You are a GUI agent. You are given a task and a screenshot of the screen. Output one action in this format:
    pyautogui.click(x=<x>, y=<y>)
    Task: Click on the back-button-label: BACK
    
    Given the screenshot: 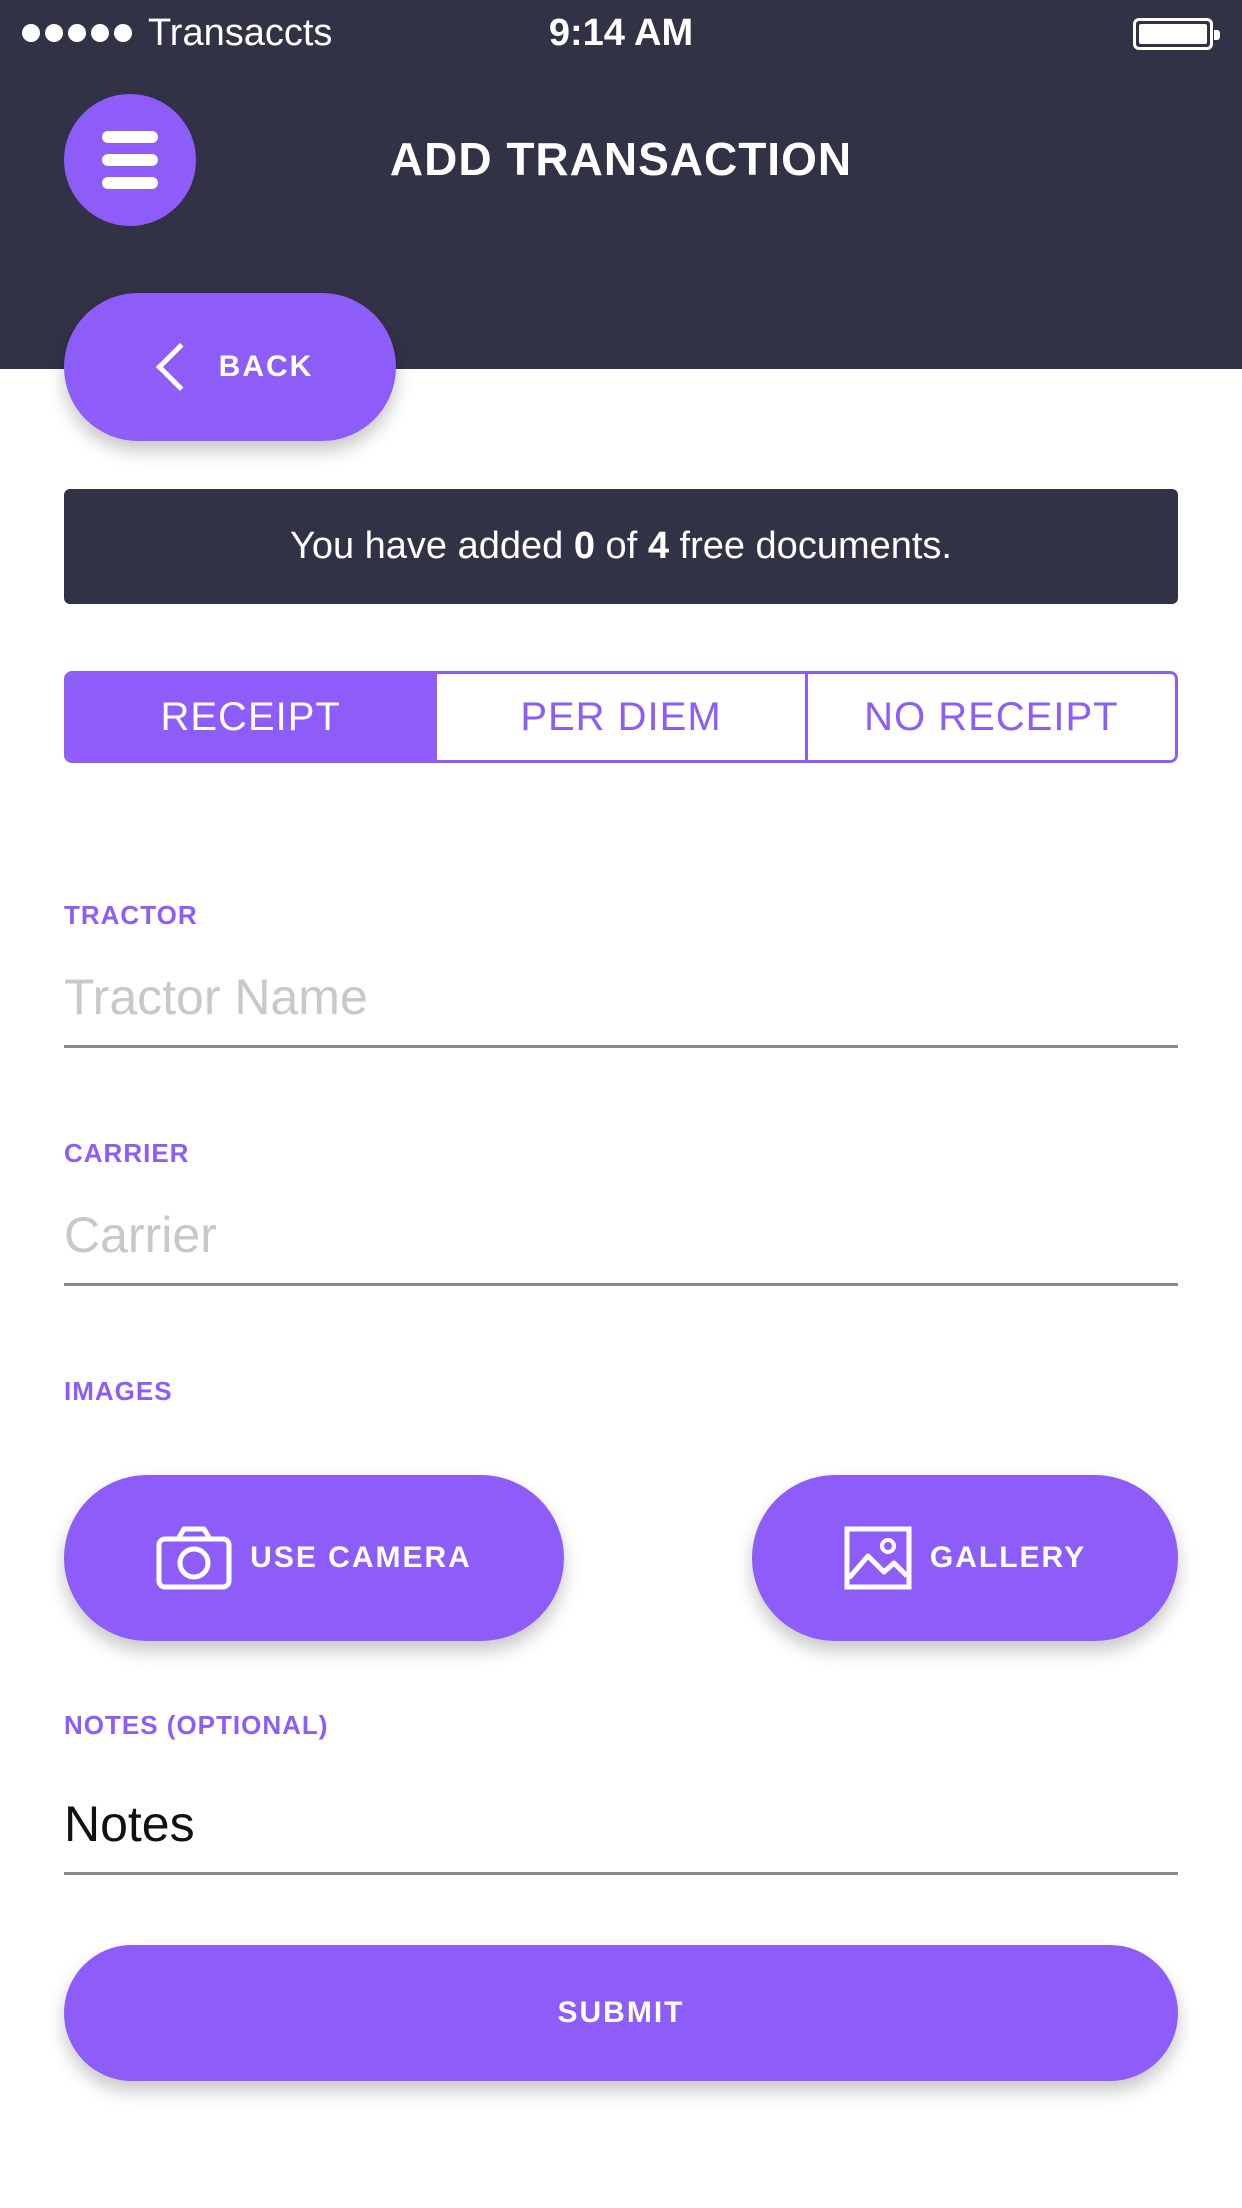 What is the action you would take?
    pyautogui.click(x=266, y=366)
    